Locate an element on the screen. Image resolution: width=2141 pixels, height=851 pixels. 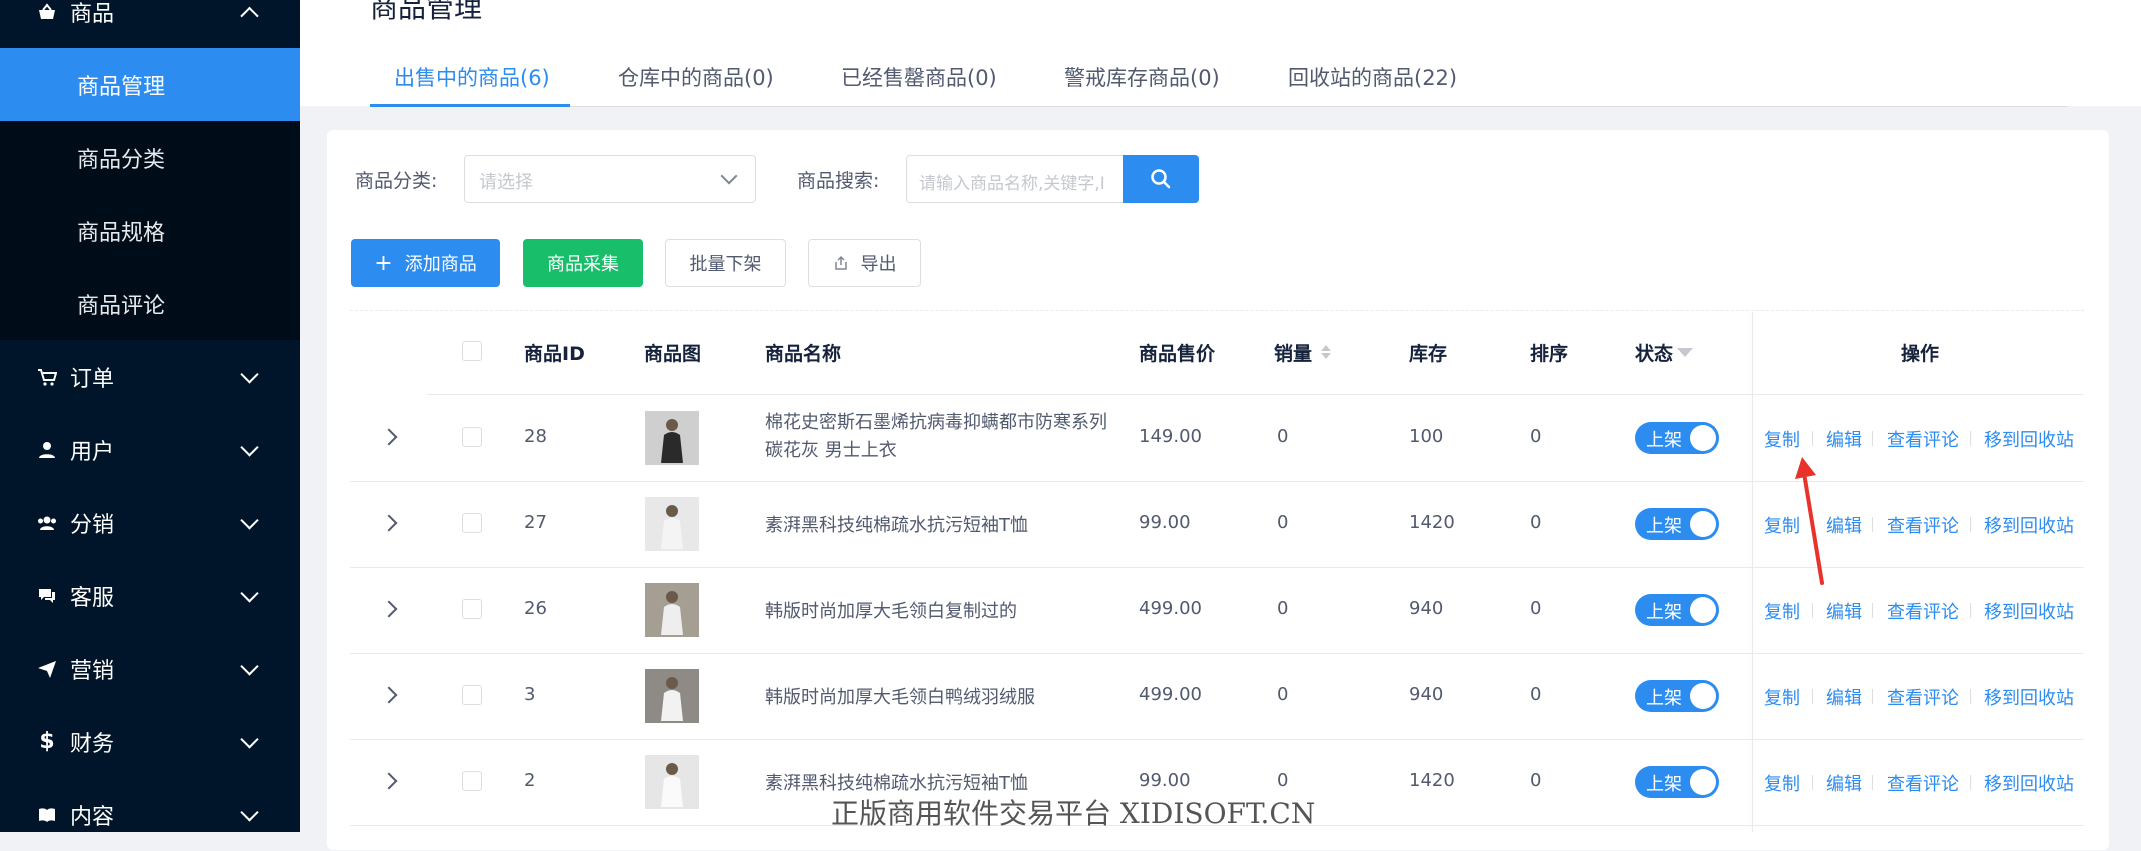
row-divider is located at coordinates (1217, 739).